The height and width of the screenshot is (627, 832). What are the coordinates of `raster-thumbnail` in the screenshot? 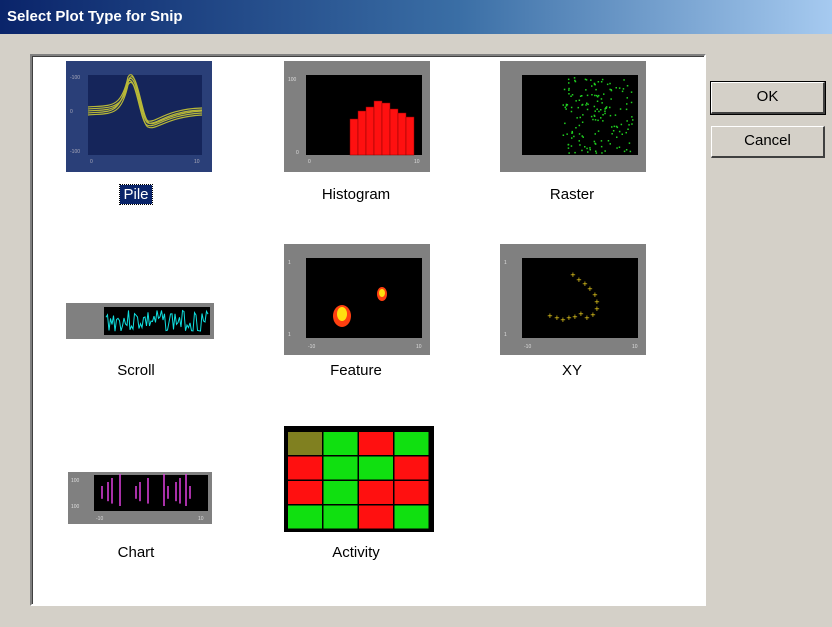 It's located at (573, 116).